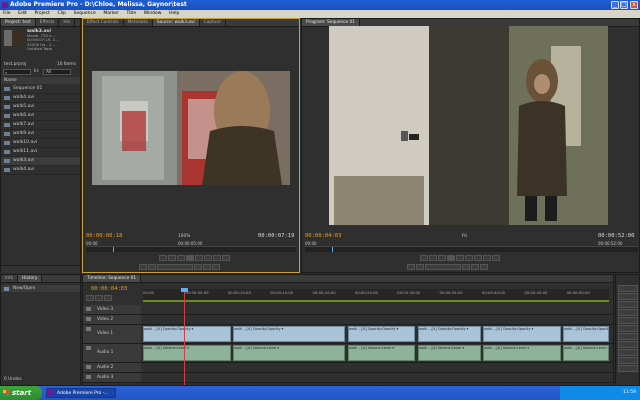  What do you see at coordinates (184, 236) in the screenshot?
I see `source-zoom-select: 100%` at bounding box center [184, 236].